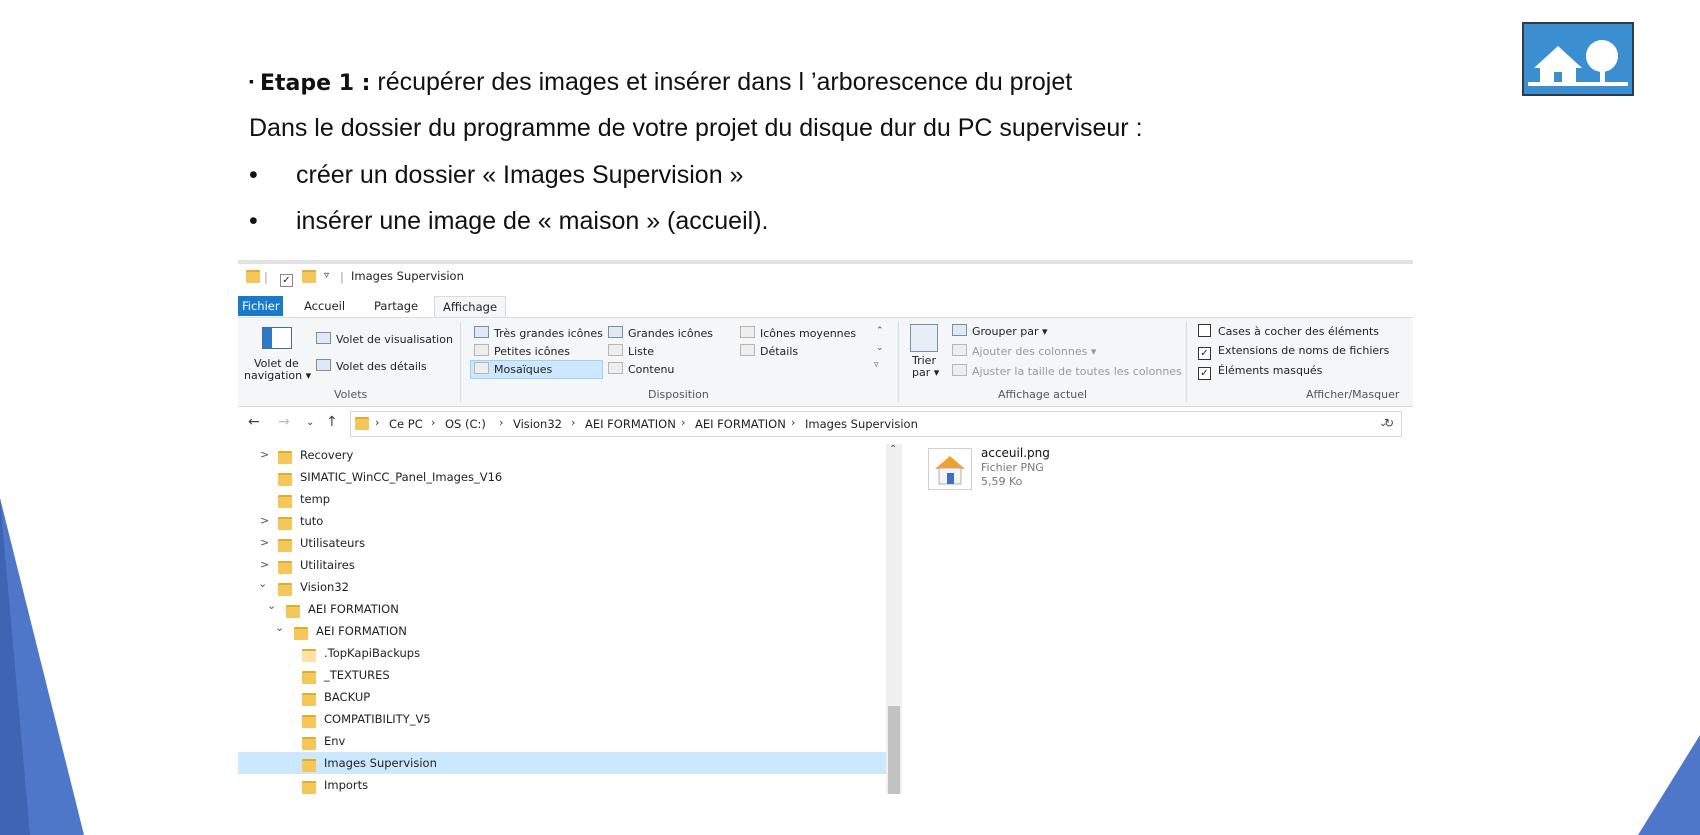 The width and height of the screenshot is (1700, 835). Describe the element at coordinates (520, 175) in the screenshot. I see `bullet-text: créer un dossier « Images Supervision »` at that location.